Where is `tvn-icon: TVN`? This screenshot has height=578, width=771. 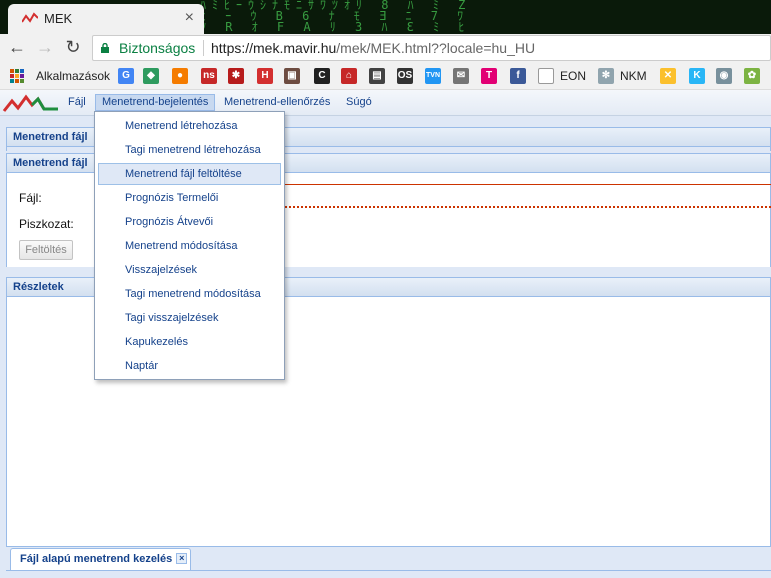 tvn-icon: TVN is located at coordinates (433, 76).